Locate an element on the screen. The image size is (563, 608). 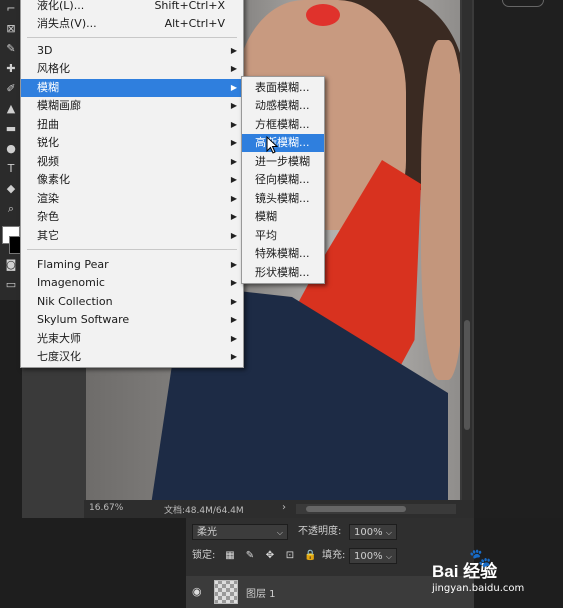
menu-item-noise: 杂色 ▶ is located at coordinates (132, 217).